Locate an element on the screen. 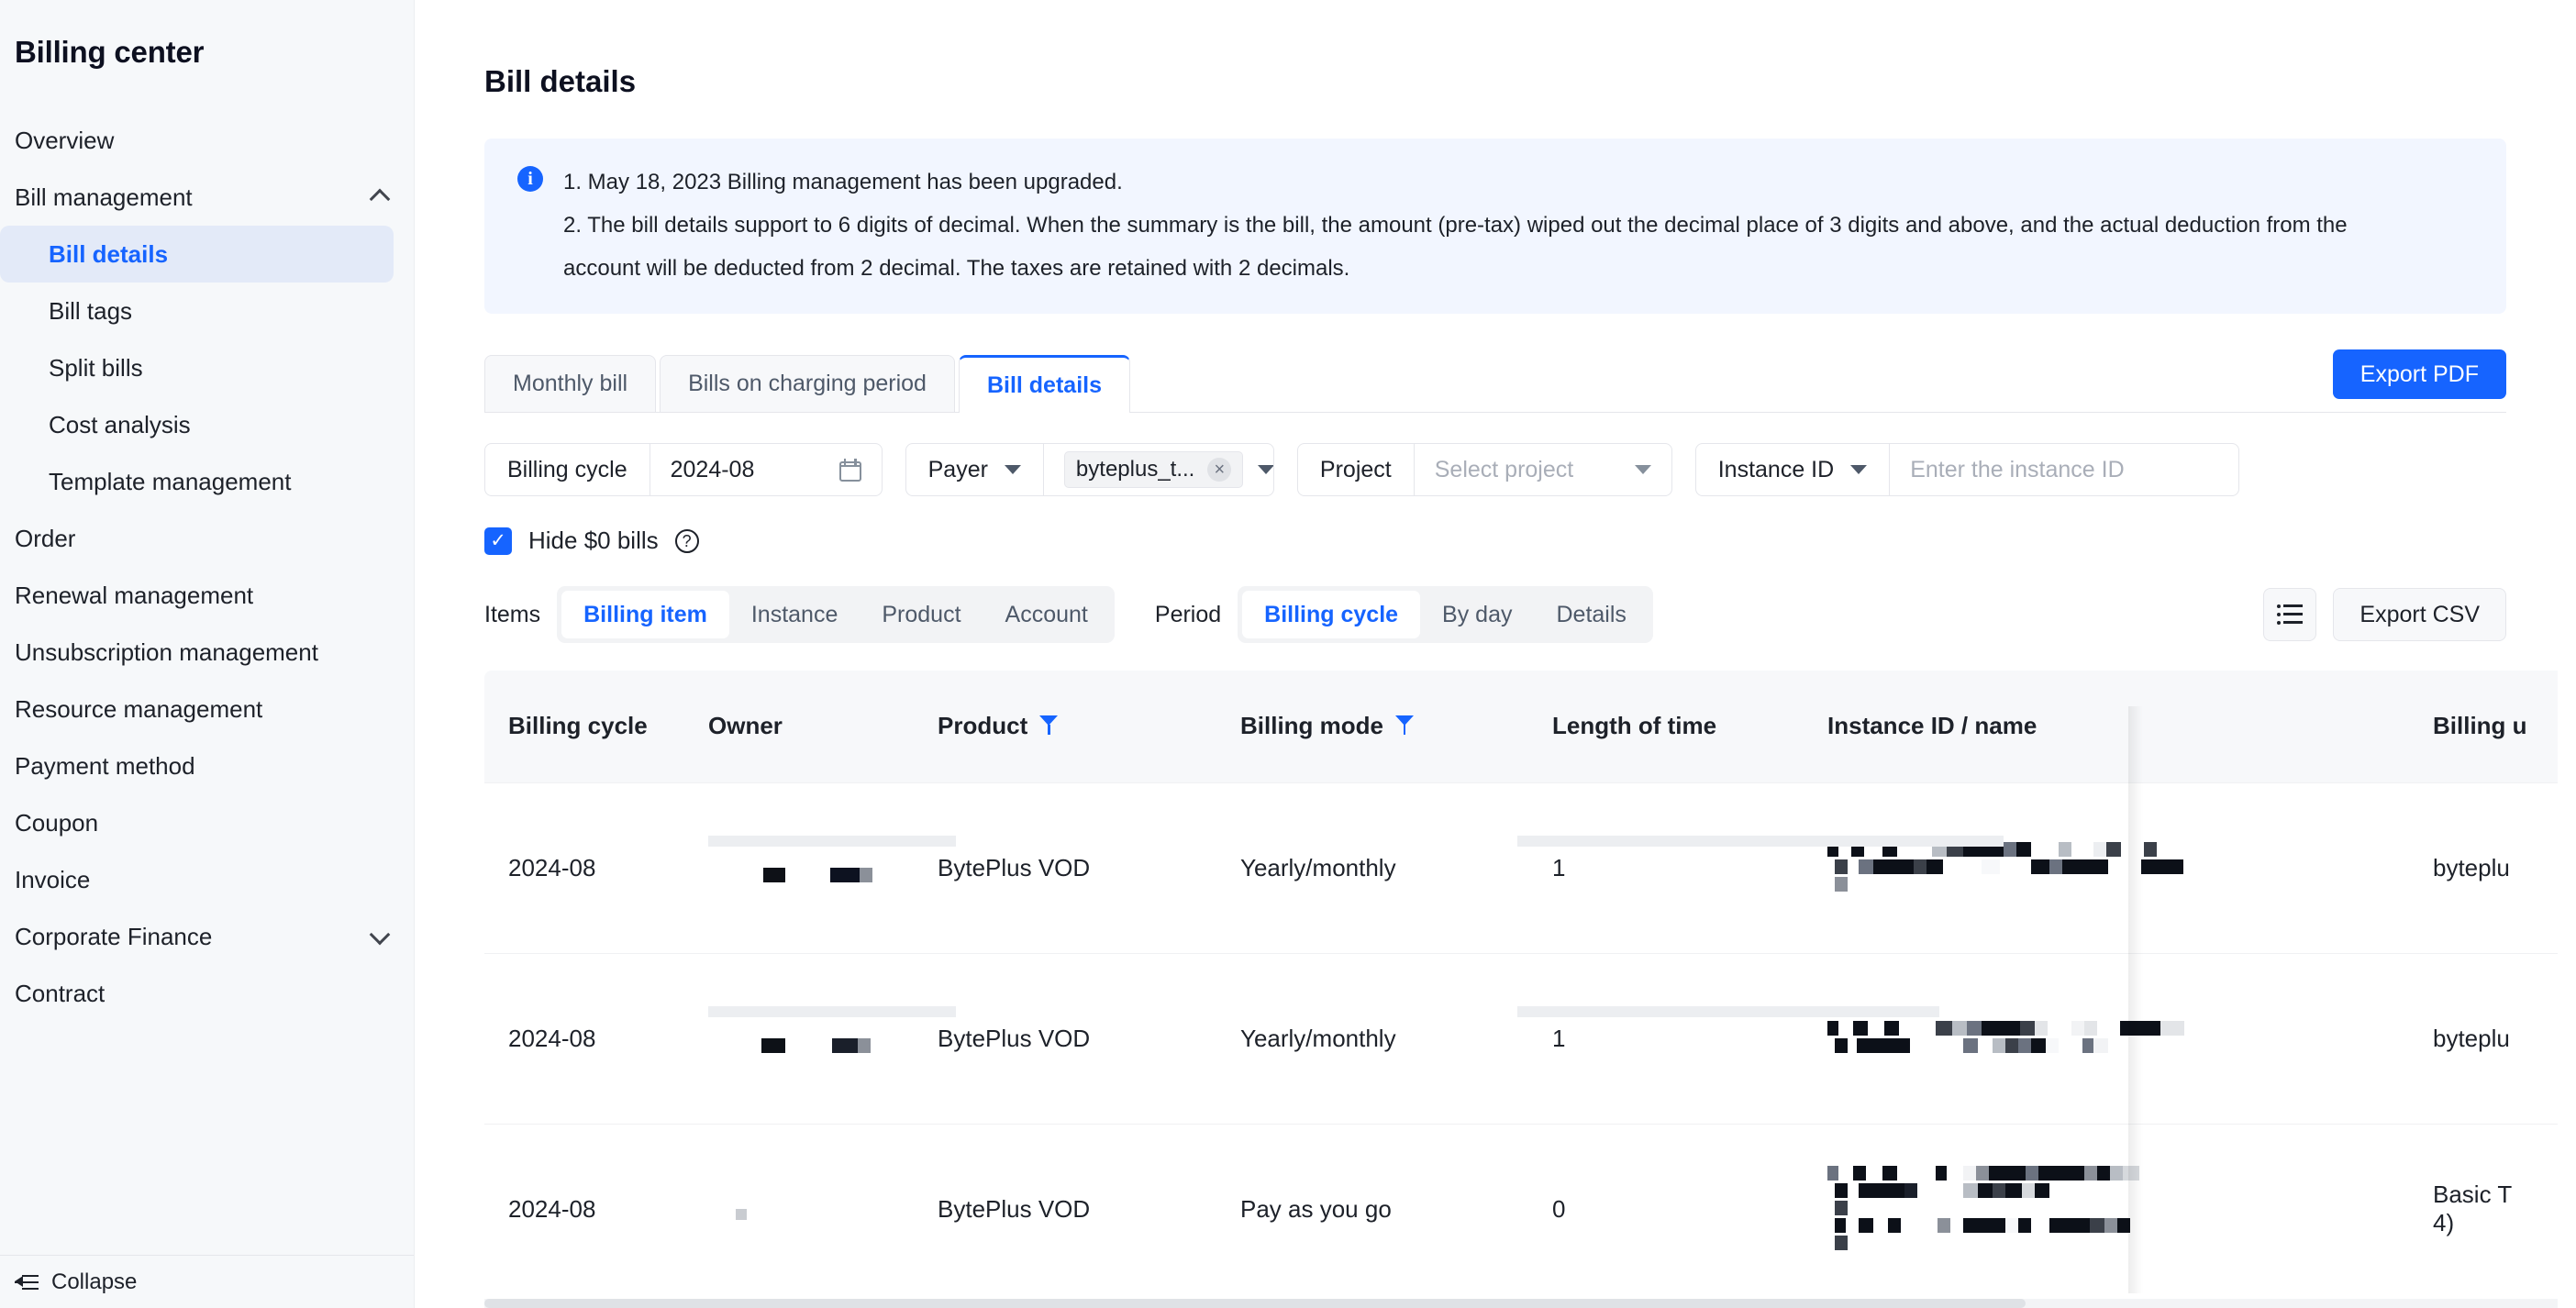  sidebar-item-label: Corporate Finance is located at coordinates (114, 936).